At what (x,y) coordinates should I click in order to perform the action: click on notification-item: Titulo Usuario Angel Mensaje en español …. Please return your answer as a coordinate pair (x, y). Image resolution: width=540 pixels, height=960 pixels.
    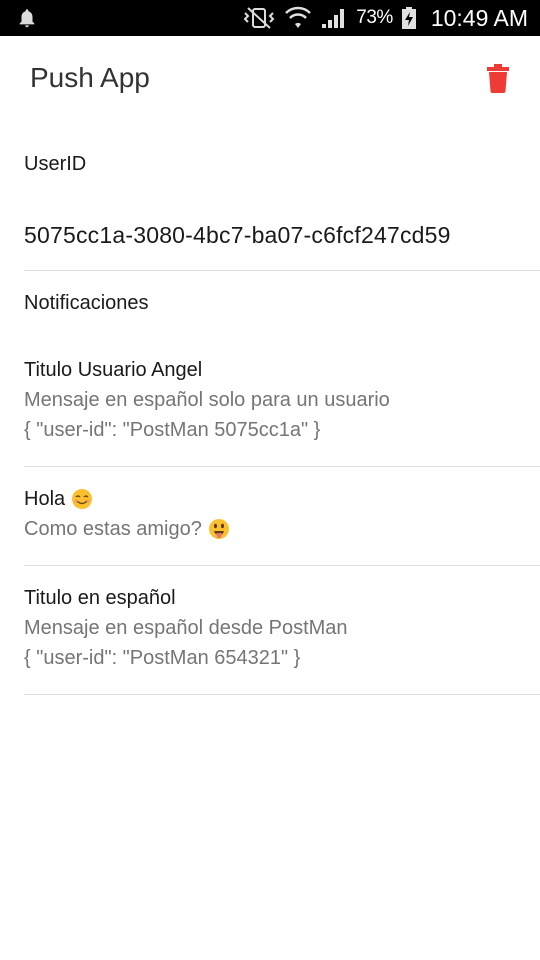
    Looking at the image, I should click on (282, 400).